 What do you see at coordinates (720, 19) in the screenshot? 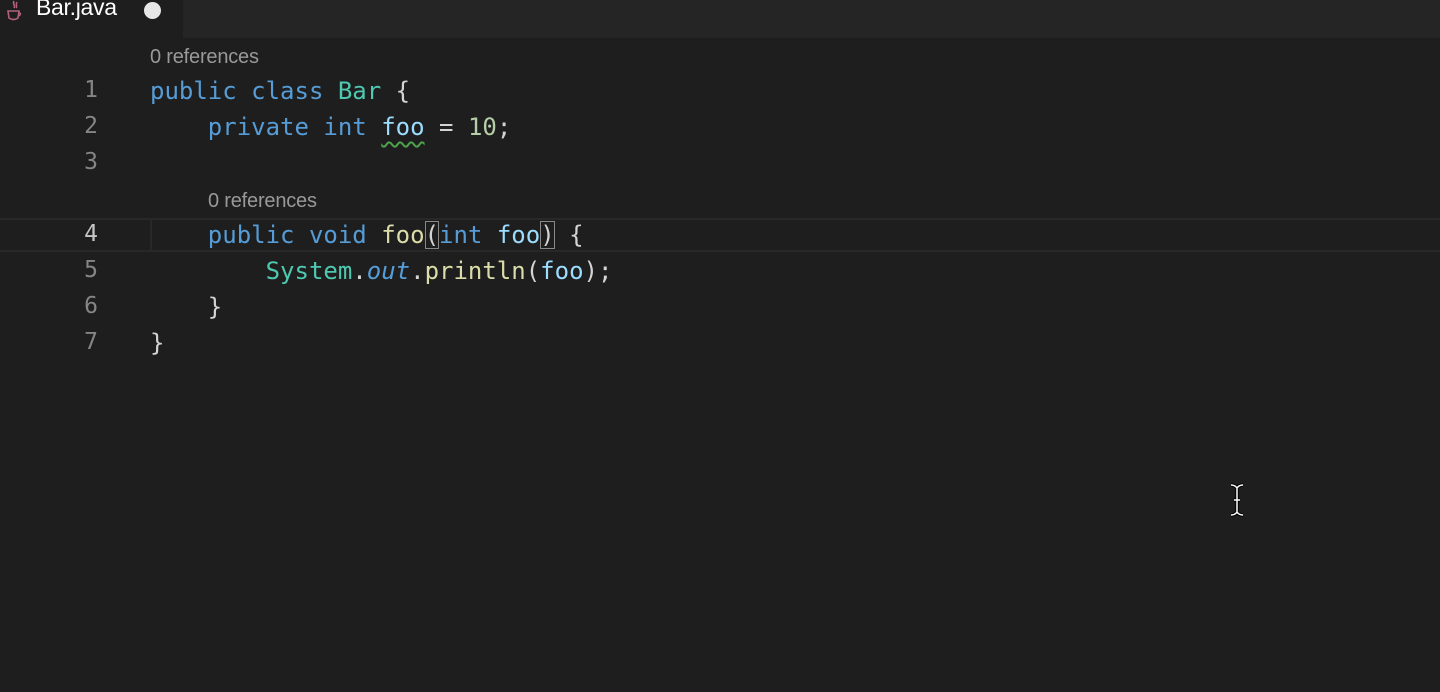
I see `tab-bar: Bar.java` at bounding box center [720, 19].